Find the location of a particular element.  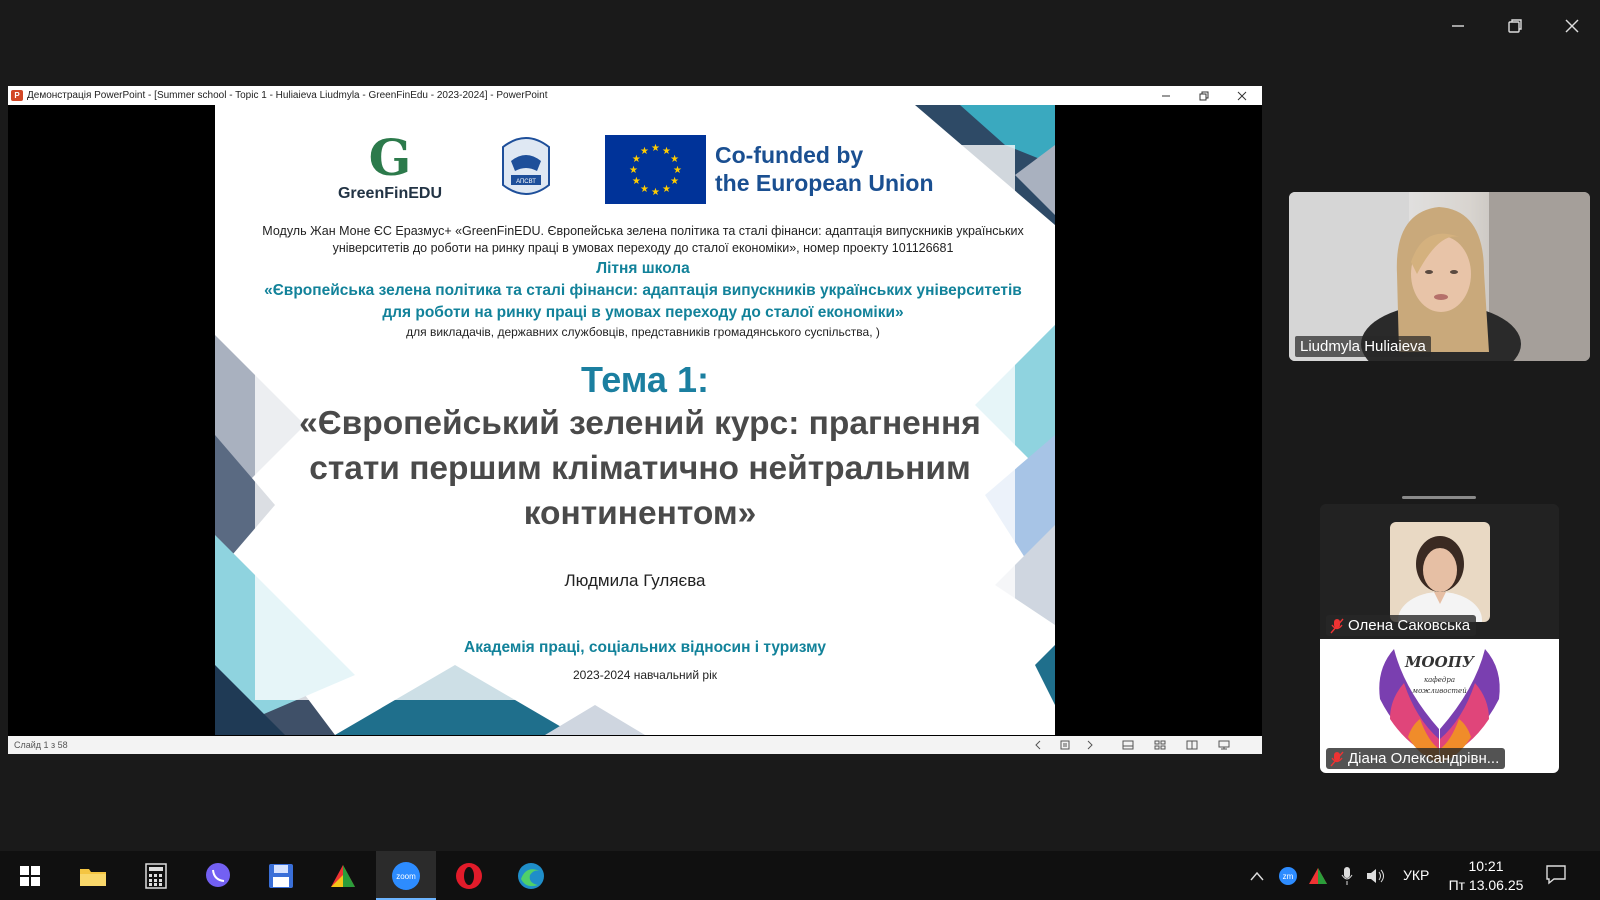

speaker-name-tag: Liudmyla Huliaieva is located at coordinates (1363, 346).